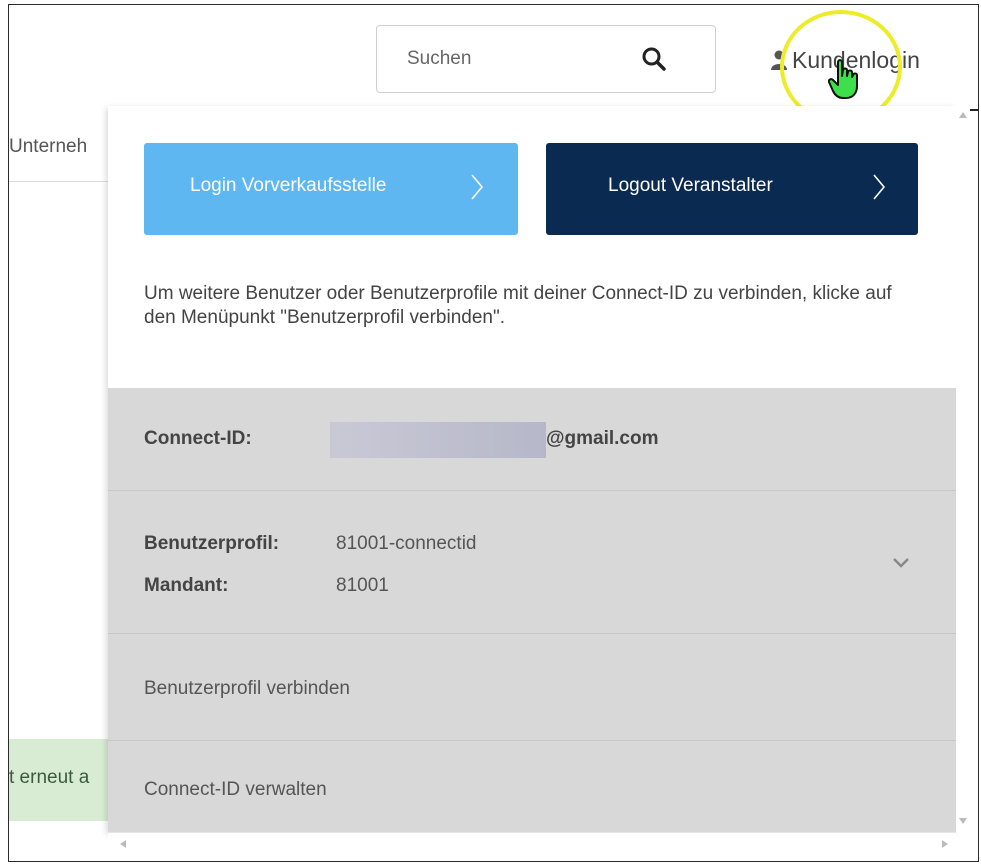 This screenshot has width=981, height=866. Describe the element at coordinates (235, 789) in the screenshot. I see `connect-id-verwalten-label: Connect-ID verwalten` at that location.